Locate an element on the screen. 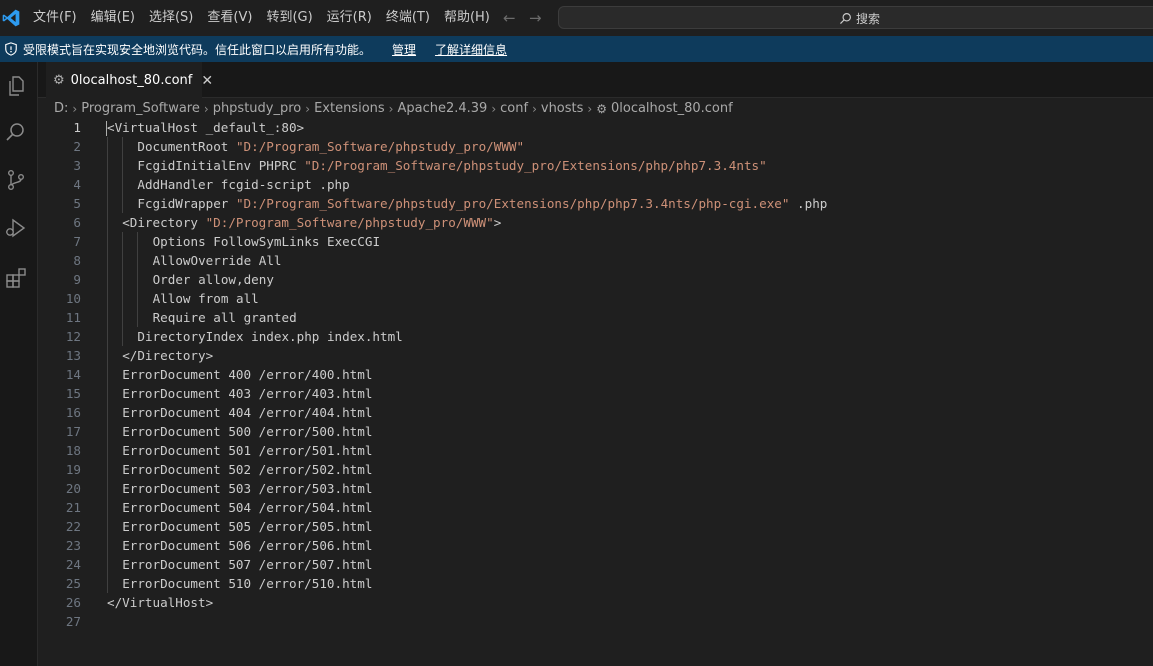 This screenshot has height=666, width=1153. search-icon is located at coordinates (845, 18).